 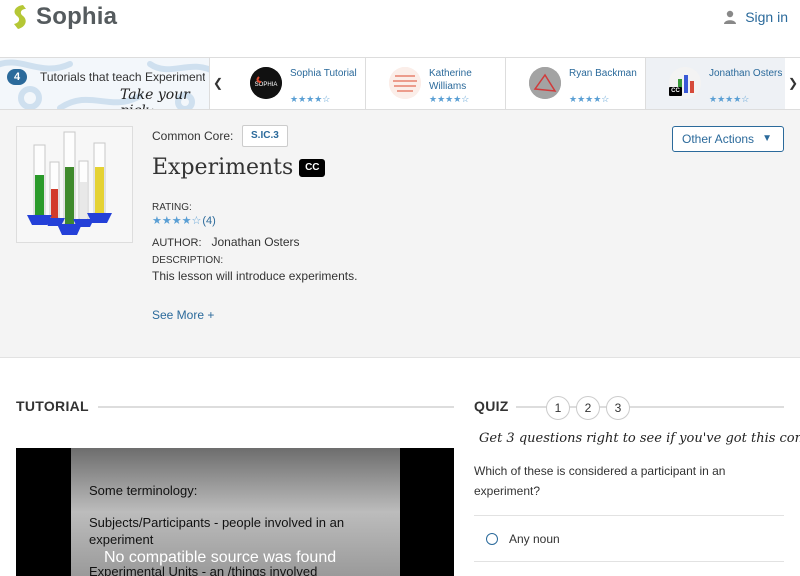 I want to click on sophia-logo-icon, so click(x=20, y=17).